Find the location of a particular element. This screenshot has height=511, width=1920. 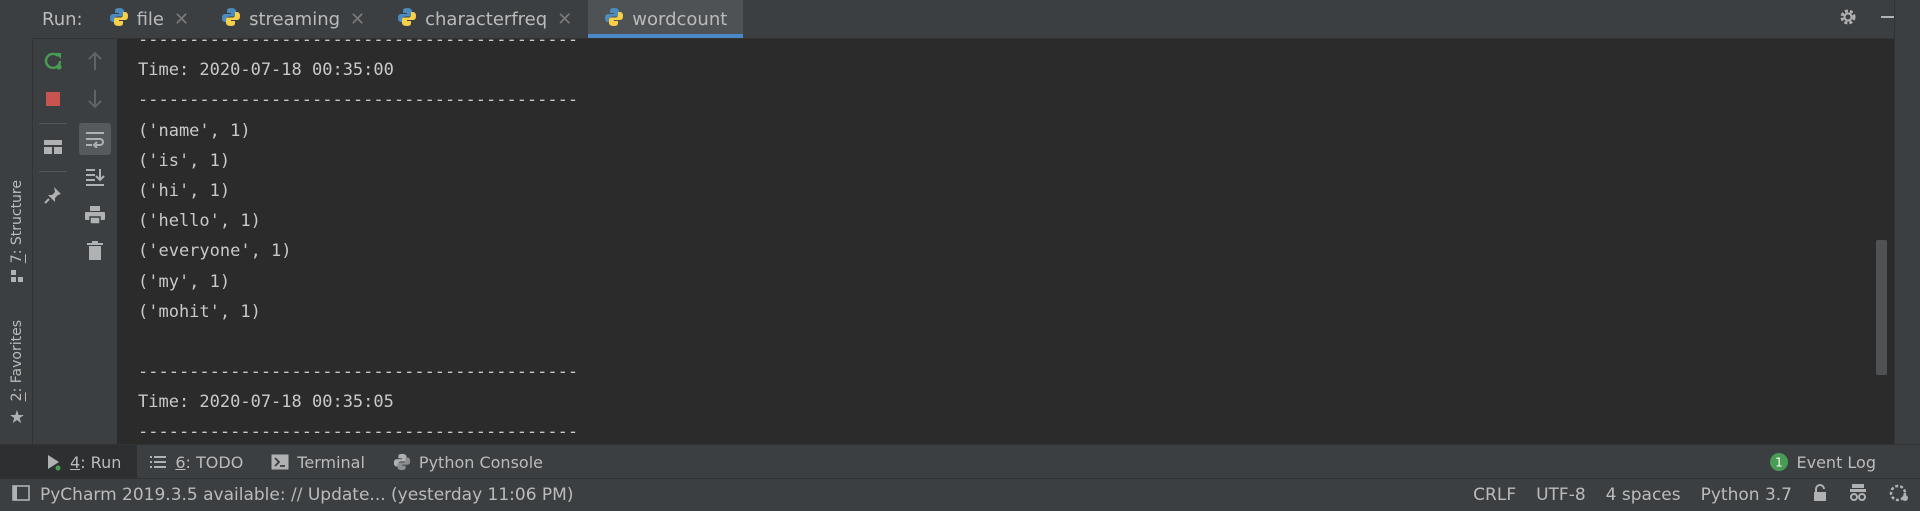

structure-tab: 7: Structure is located at coordinates (17, 233).